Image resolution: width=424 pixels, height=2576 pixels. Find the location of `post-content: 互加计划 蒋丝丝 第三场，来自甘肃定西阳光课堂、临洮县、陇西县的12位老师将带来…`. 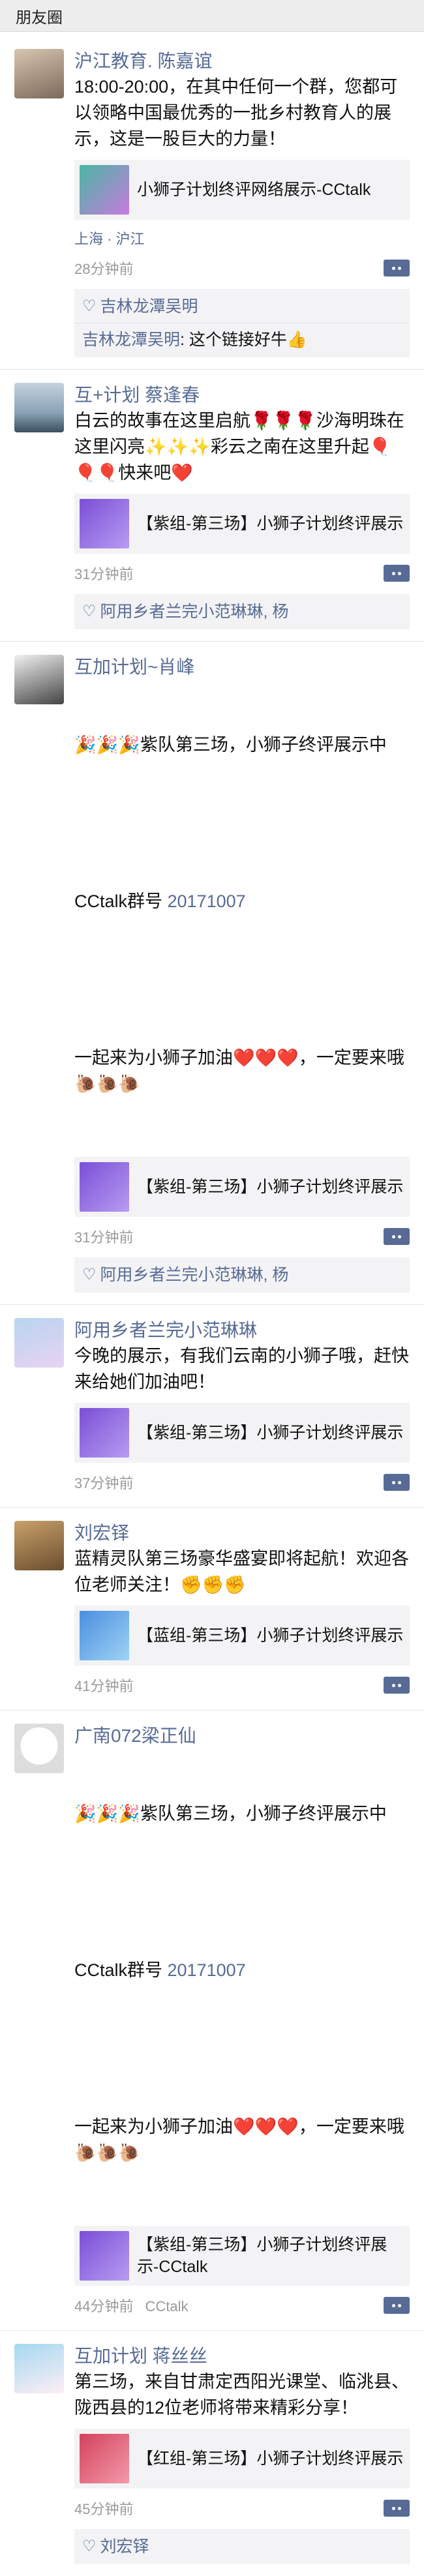

post-content: 互加计划 蒋丝丝 第三场，来自甘肃定西阳光课堂、临洮县、陇西县的12位老师将带来… is located at coordinates (242, 2454).